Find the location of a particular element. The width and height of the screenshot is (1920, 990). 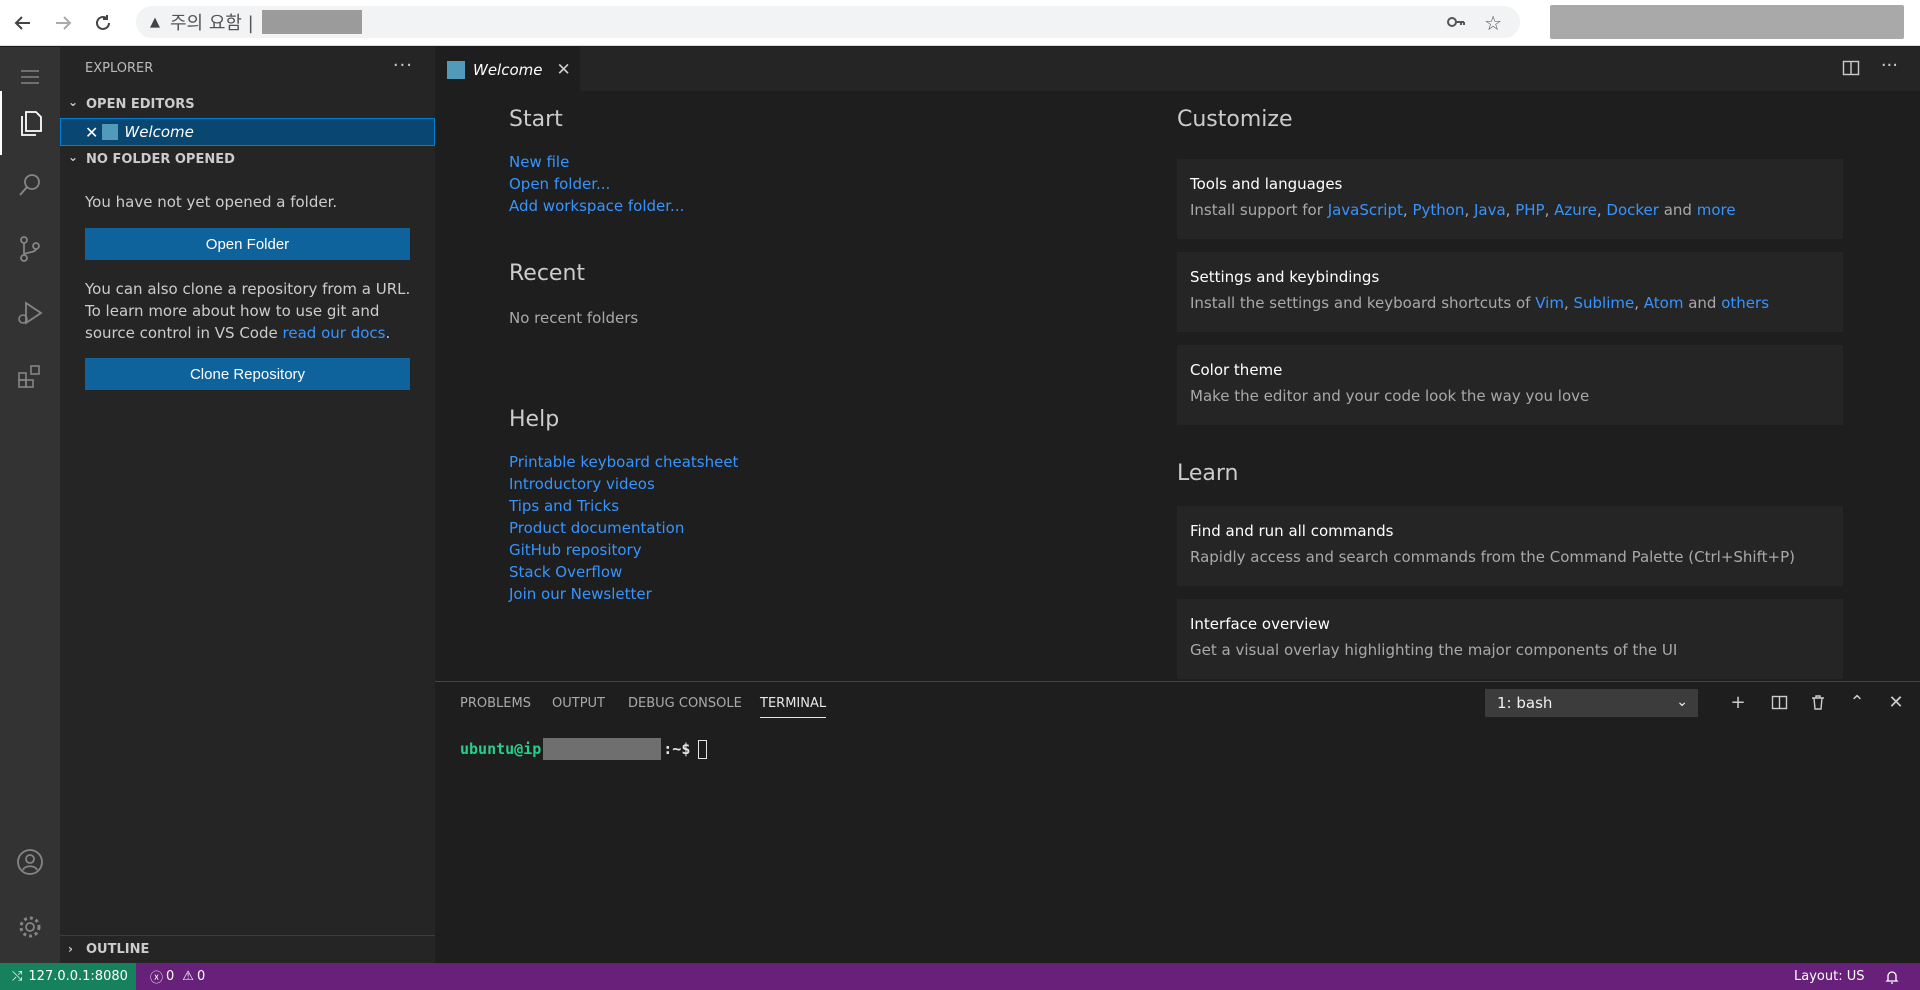

open-folder-button: Open Folder is located at coordinates (247, 244).